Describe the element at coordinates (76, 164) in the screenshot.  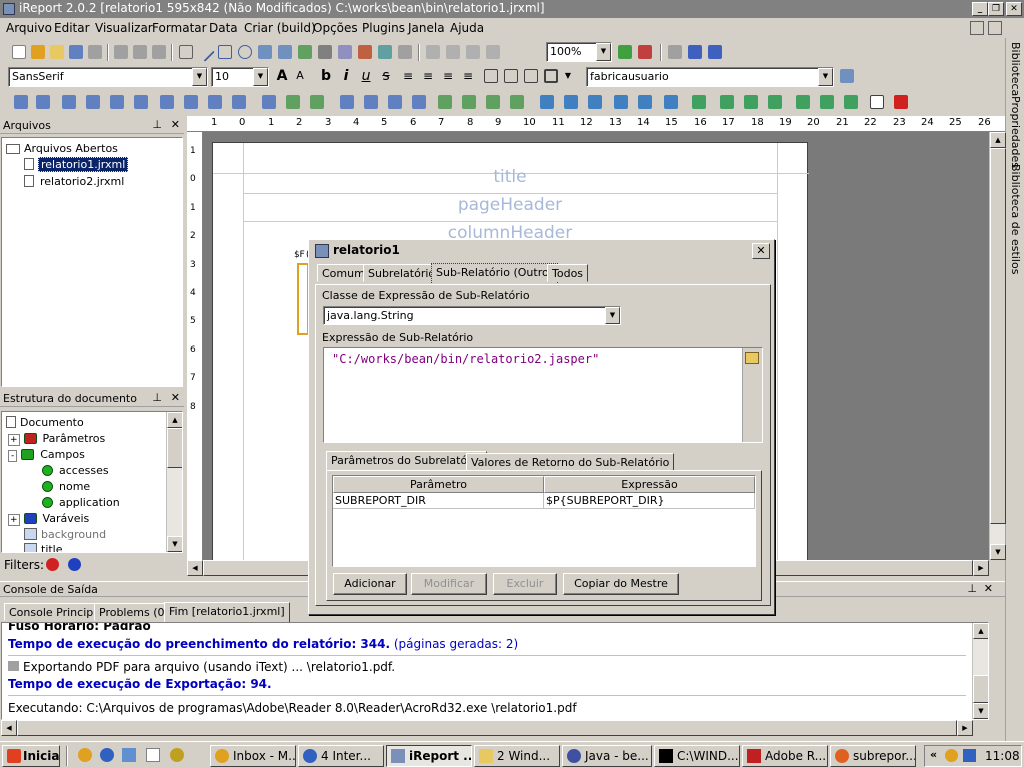
I see `file-item-relatorio1: relatorio1.jrxml` at that location.